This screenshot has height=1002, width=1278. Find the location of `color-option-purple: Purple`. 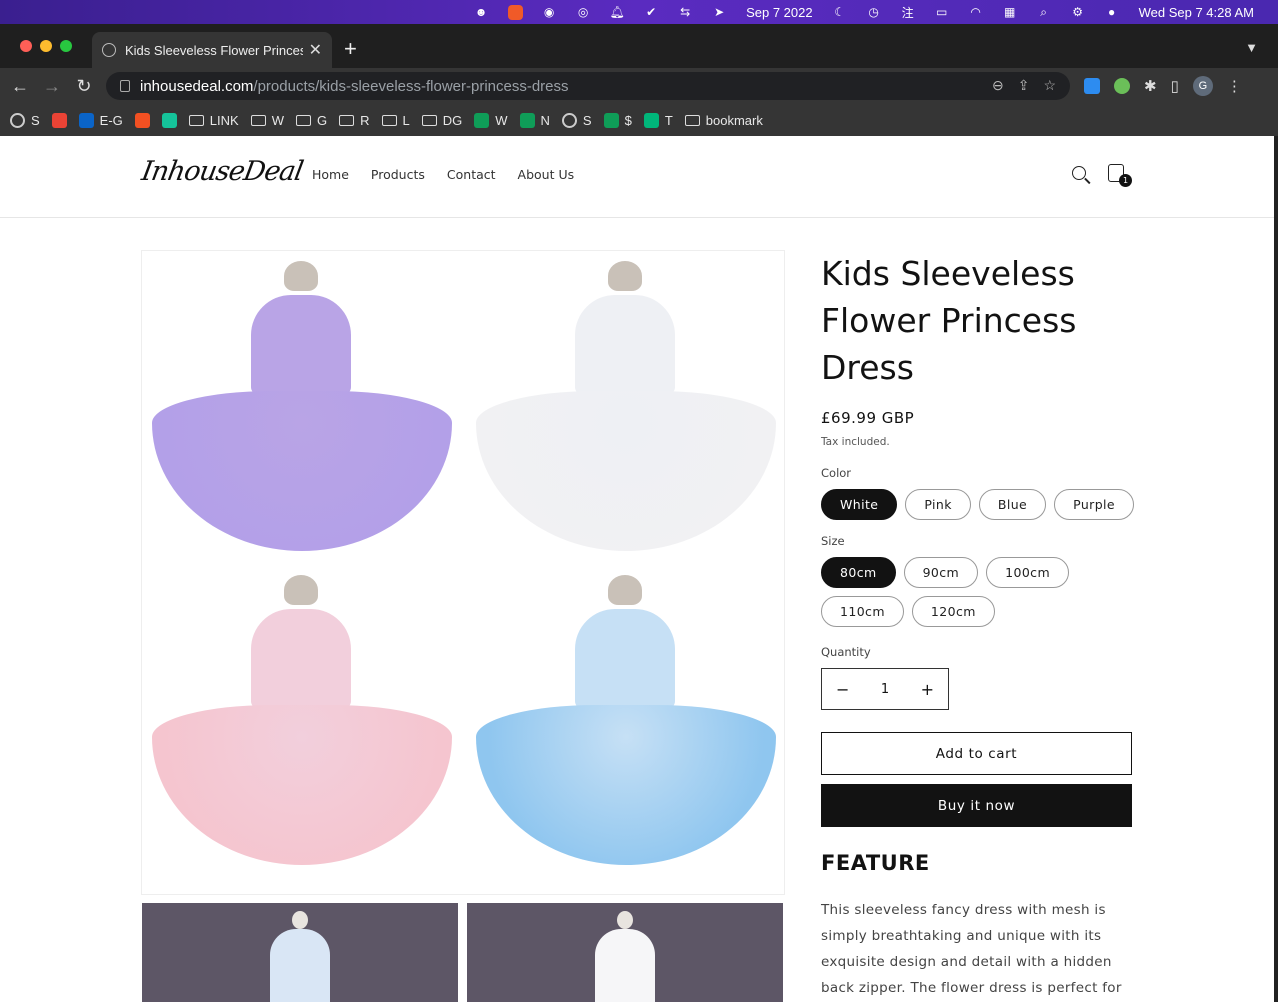

color-option-purple: Purple is located at coordinates (1094, 504).